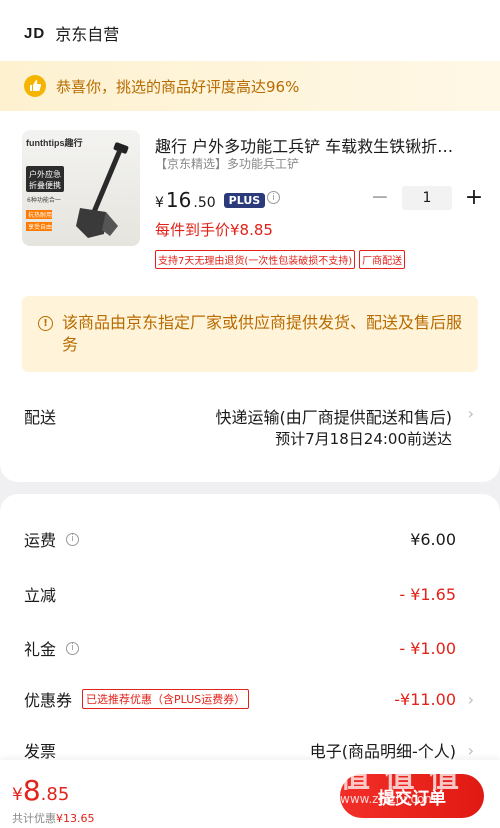 This screenshot has height=828, width=500. What do you see at coordinates (471, 699) in the screenshot?
I see `coupon-chevron-icon: ›` at bounding box center [471, 699].